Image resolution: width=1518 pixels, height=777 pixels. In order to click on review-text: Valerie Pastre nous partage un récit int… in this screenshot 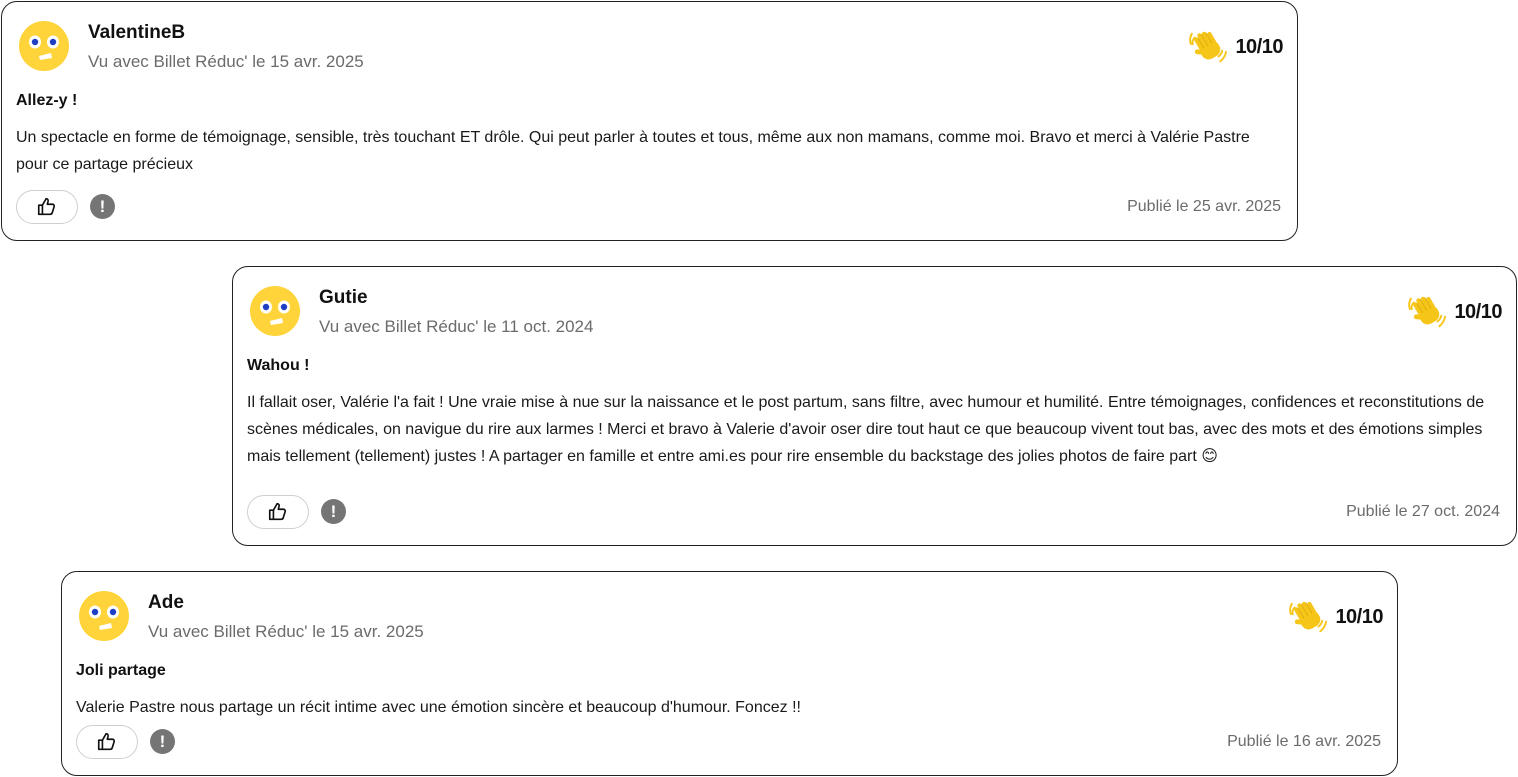, I will do `click(438, 707)`.